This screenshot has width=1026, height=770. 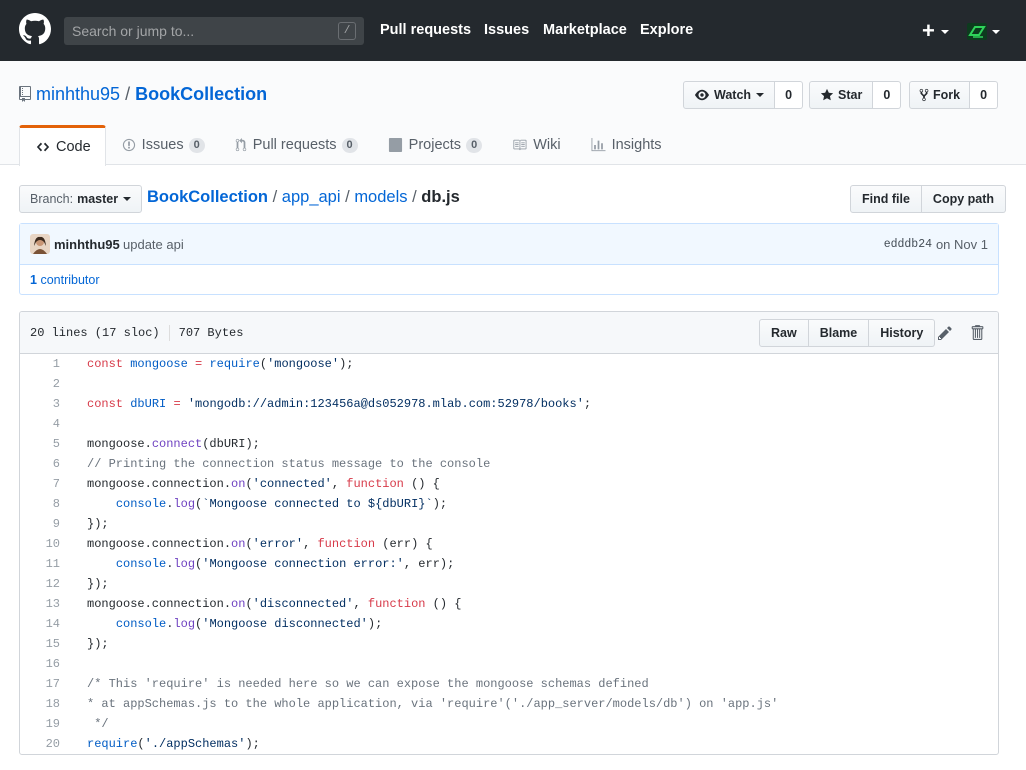 What do you see at coordinates (984, 95) in the screenshot?
I see `fork-count: 0` at bounding box center [984, 95].